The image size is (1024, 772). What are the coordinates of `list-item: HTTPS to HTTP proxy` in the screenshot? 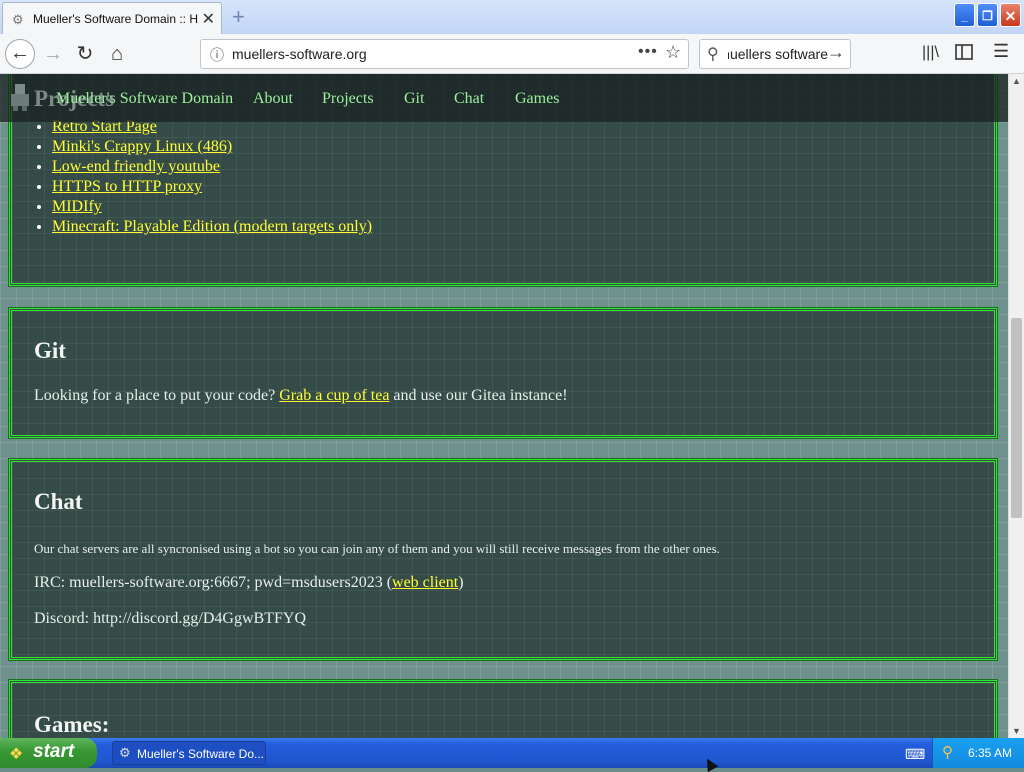 It's located at (212, 187).